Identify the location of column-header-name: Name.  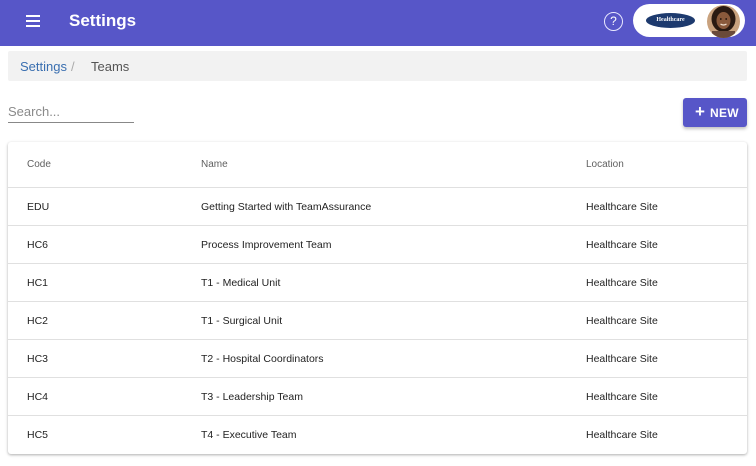
(214, 164).